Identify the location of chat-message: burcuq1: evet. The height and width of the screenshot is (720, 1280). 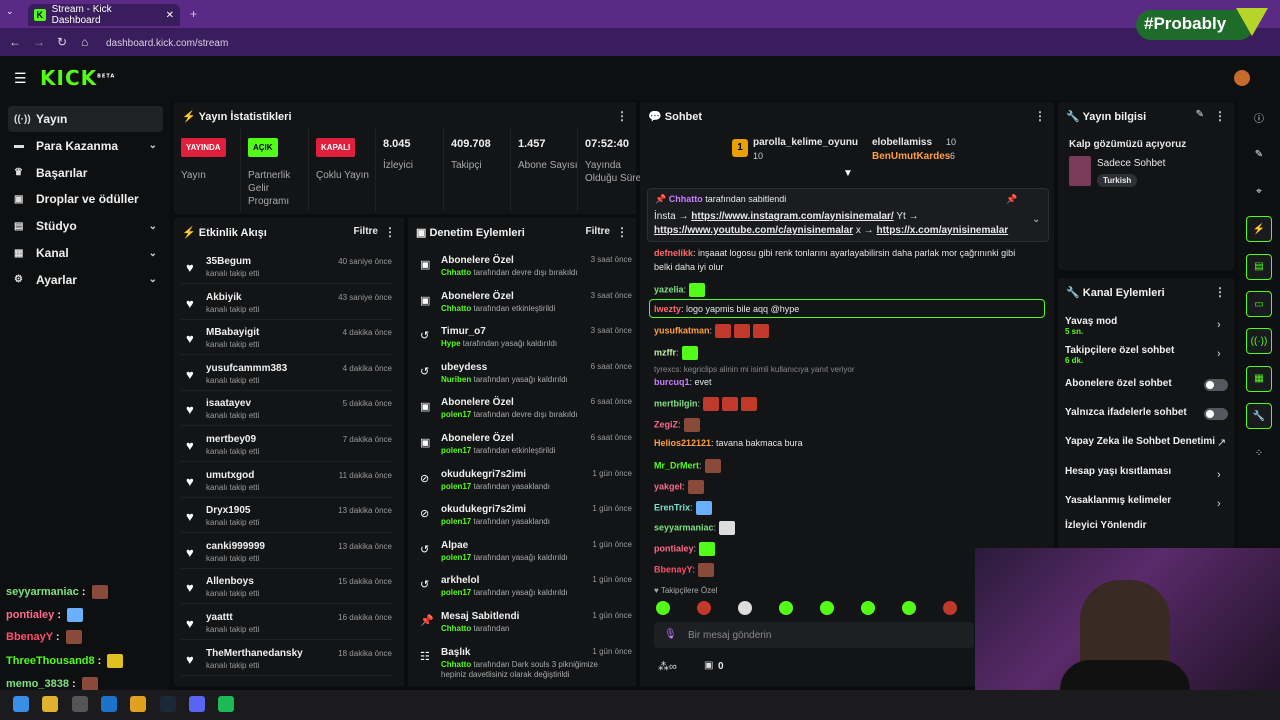
(683, 382).